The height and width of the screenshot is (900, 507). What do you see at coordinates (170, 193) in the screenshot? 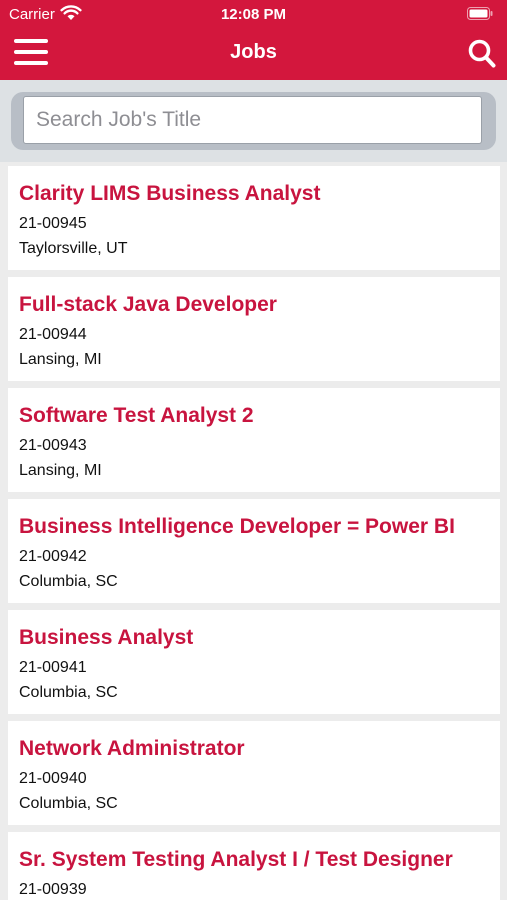
I see `job-title: Clarity LIMS Business Analyst` at bounding box center [170, 193].